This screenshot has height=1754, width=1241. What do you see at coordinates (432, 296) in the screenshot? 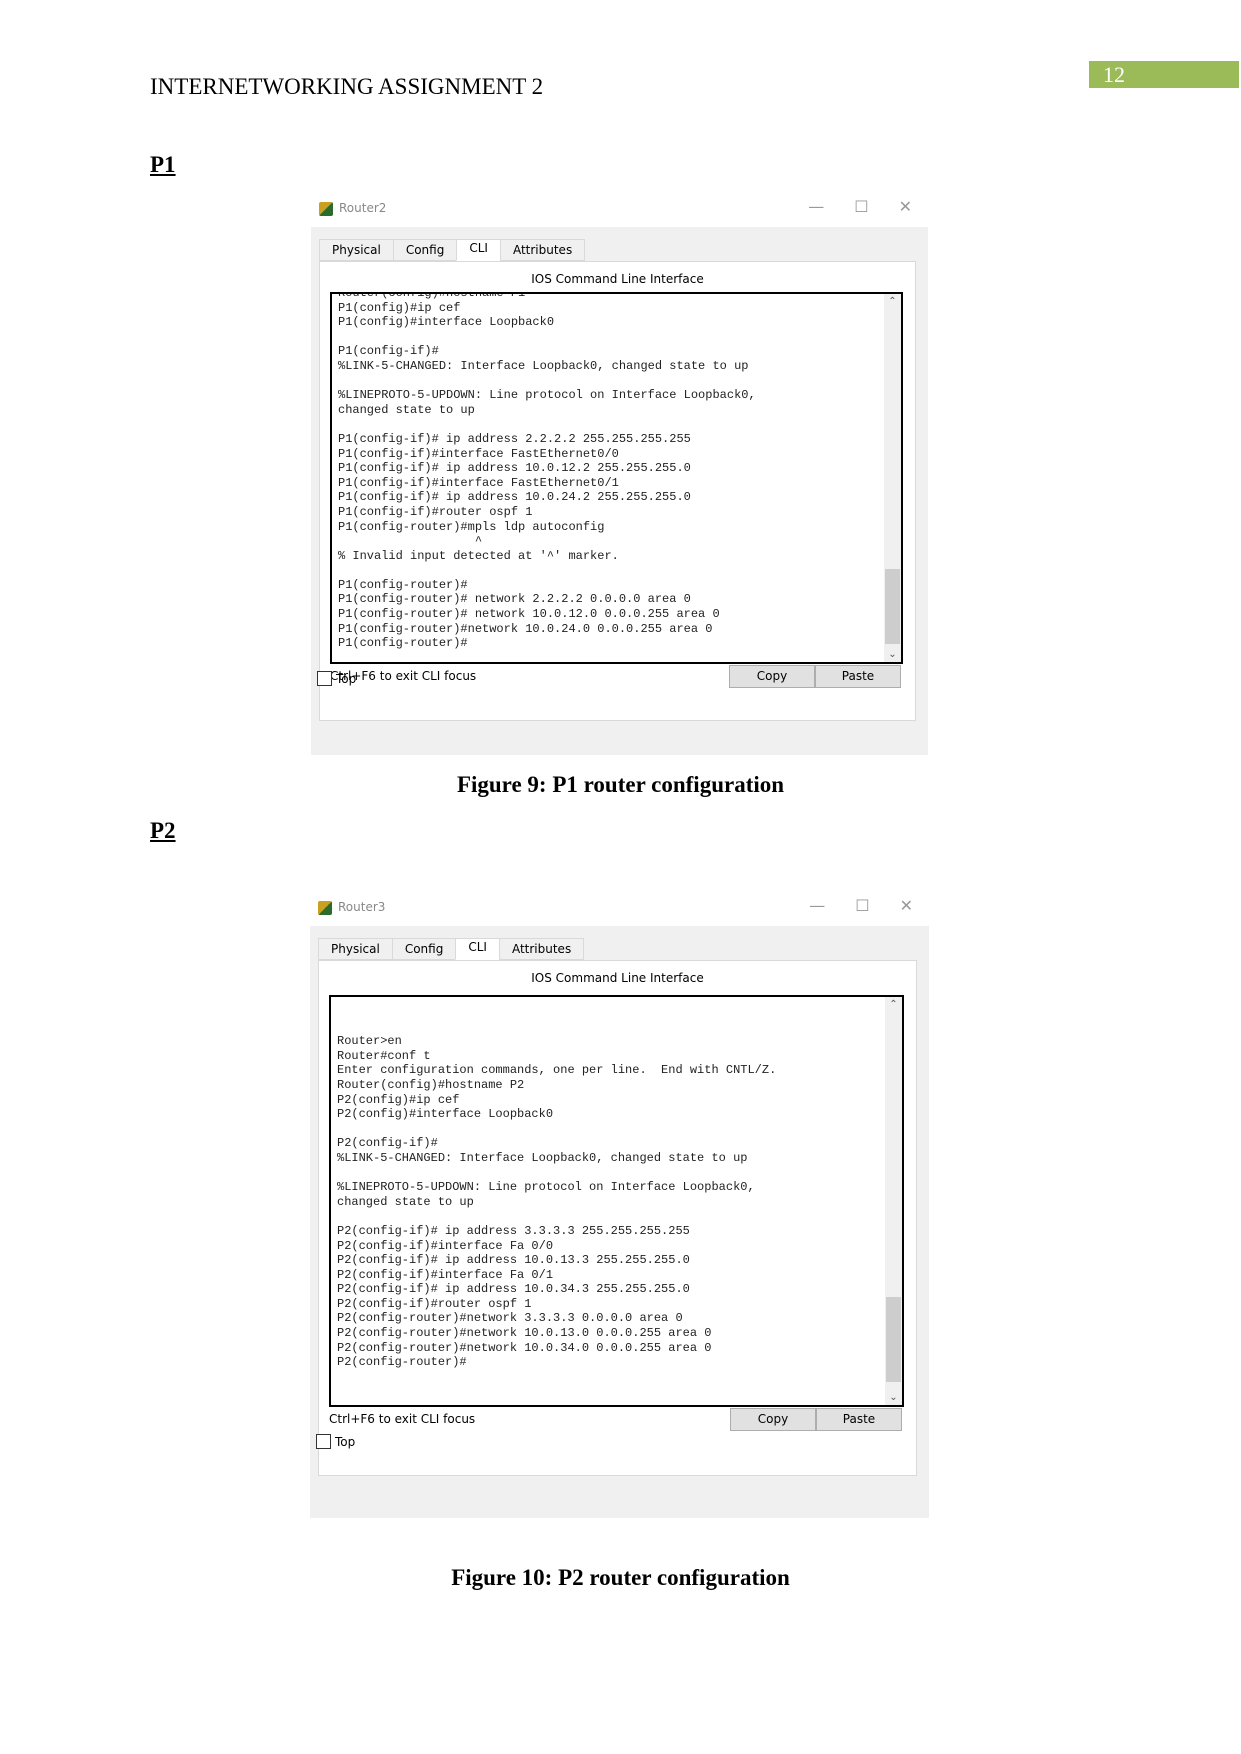
I see `cli-line: Router(config)#hostname P1` at bounding box center [432, 296].